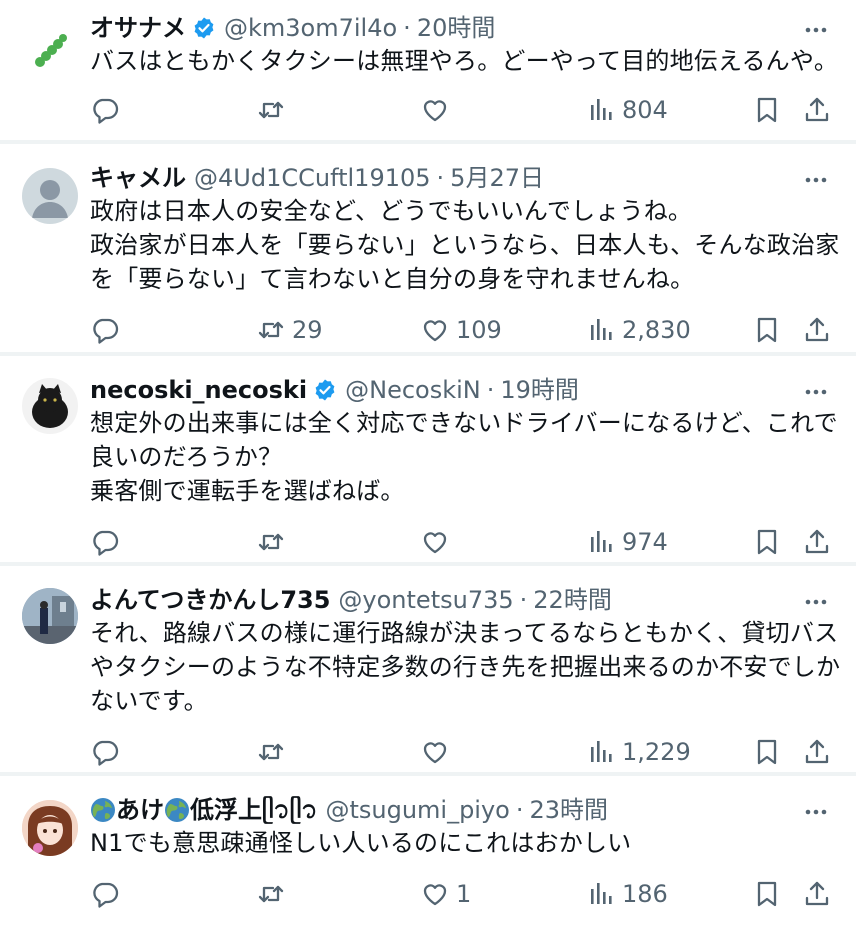 The width and height of the screenshot is (856, 926). What do you see at coordinates (103, 810) in the screenshot?
I see `earth-globe-icon` at bounding box center [103, 810].